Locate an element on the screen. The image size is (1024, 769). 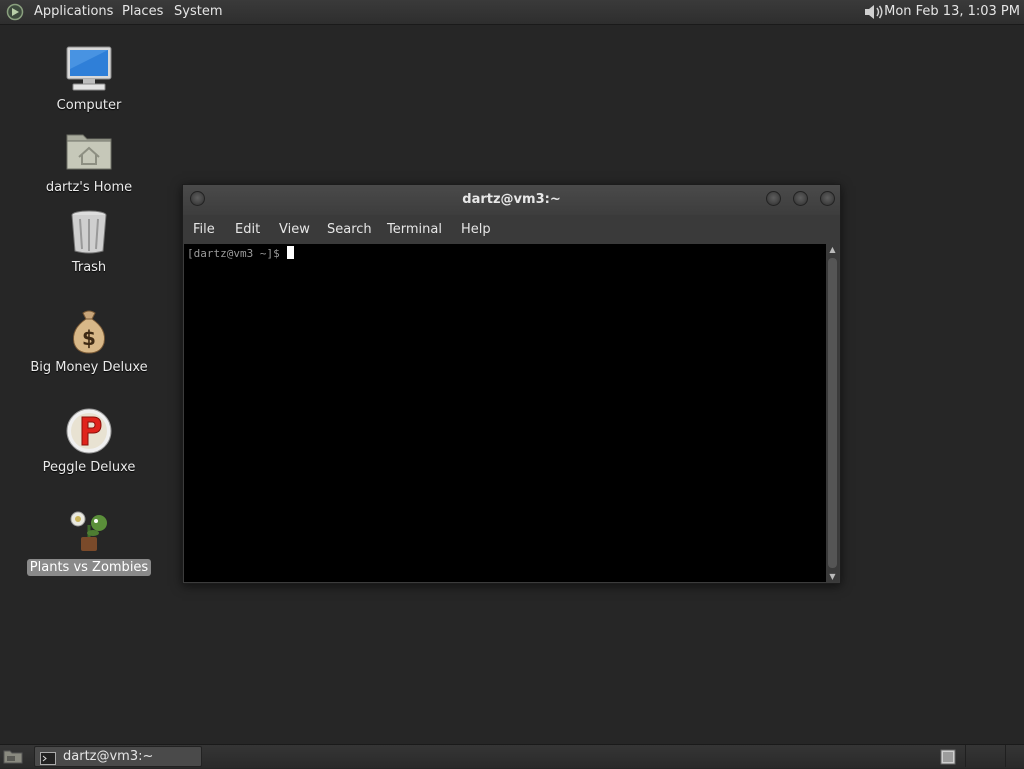
desktop-icon-trash: Trash is located at coordinates (89, 241).